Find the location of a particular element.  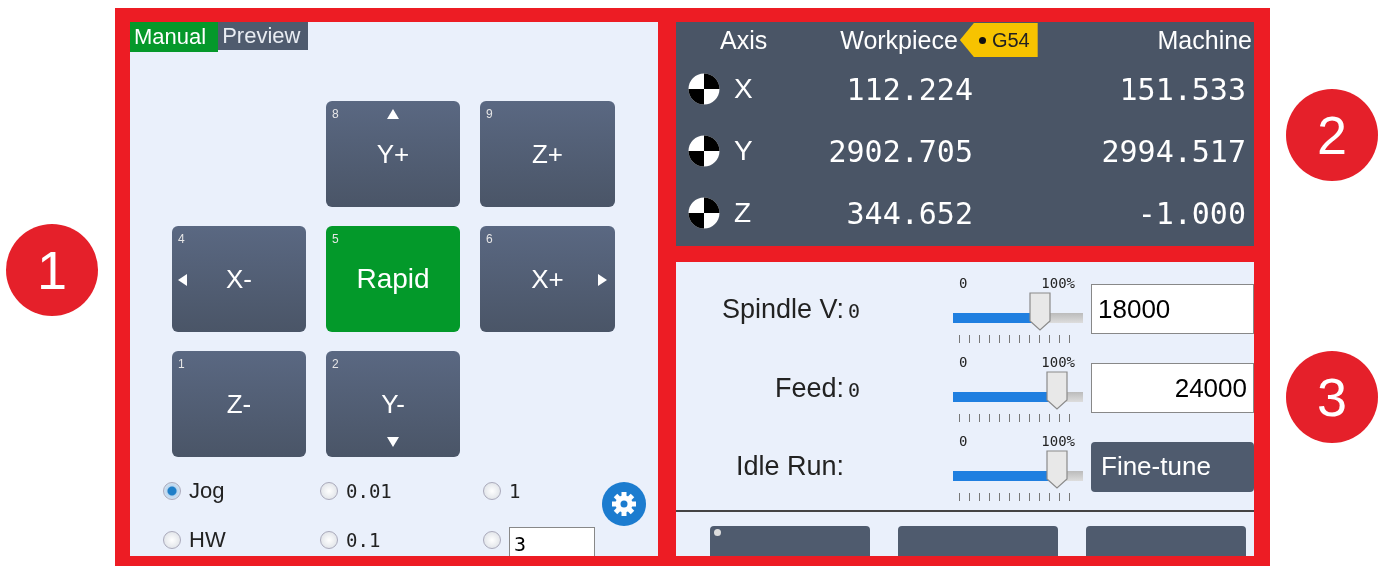

column-header: Axis is located at coordinates (744, 40).